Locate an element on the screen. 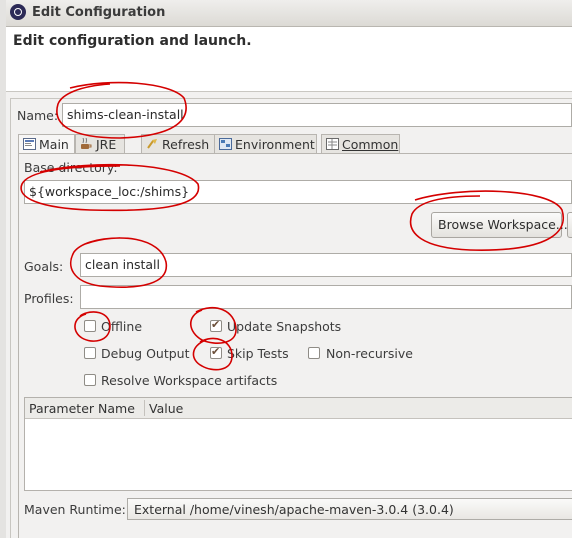 This screenshot has width=572, height=538. tab-environment: Environment is located at coordinates (265, 144).